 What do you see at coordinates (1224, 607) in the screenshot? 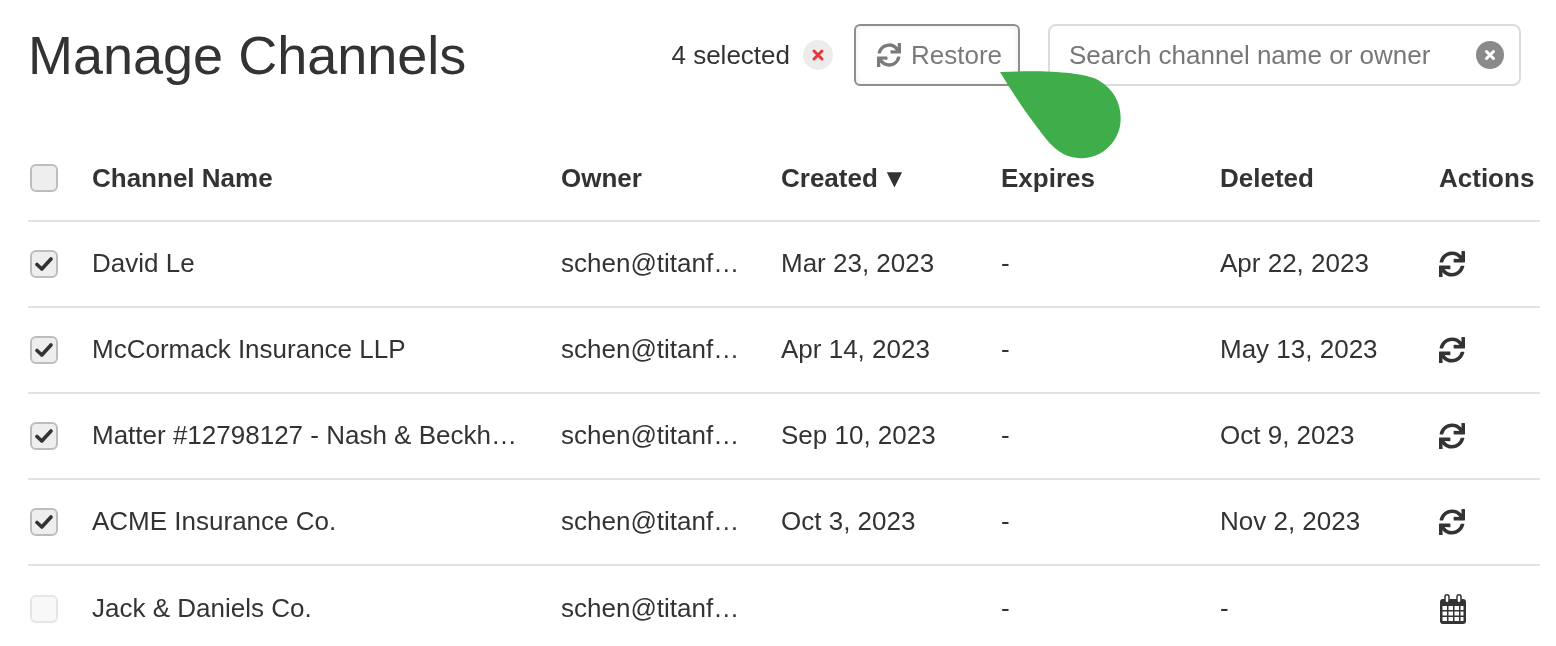
I see `deleted-date: -` at bounding box center [1224, 607].